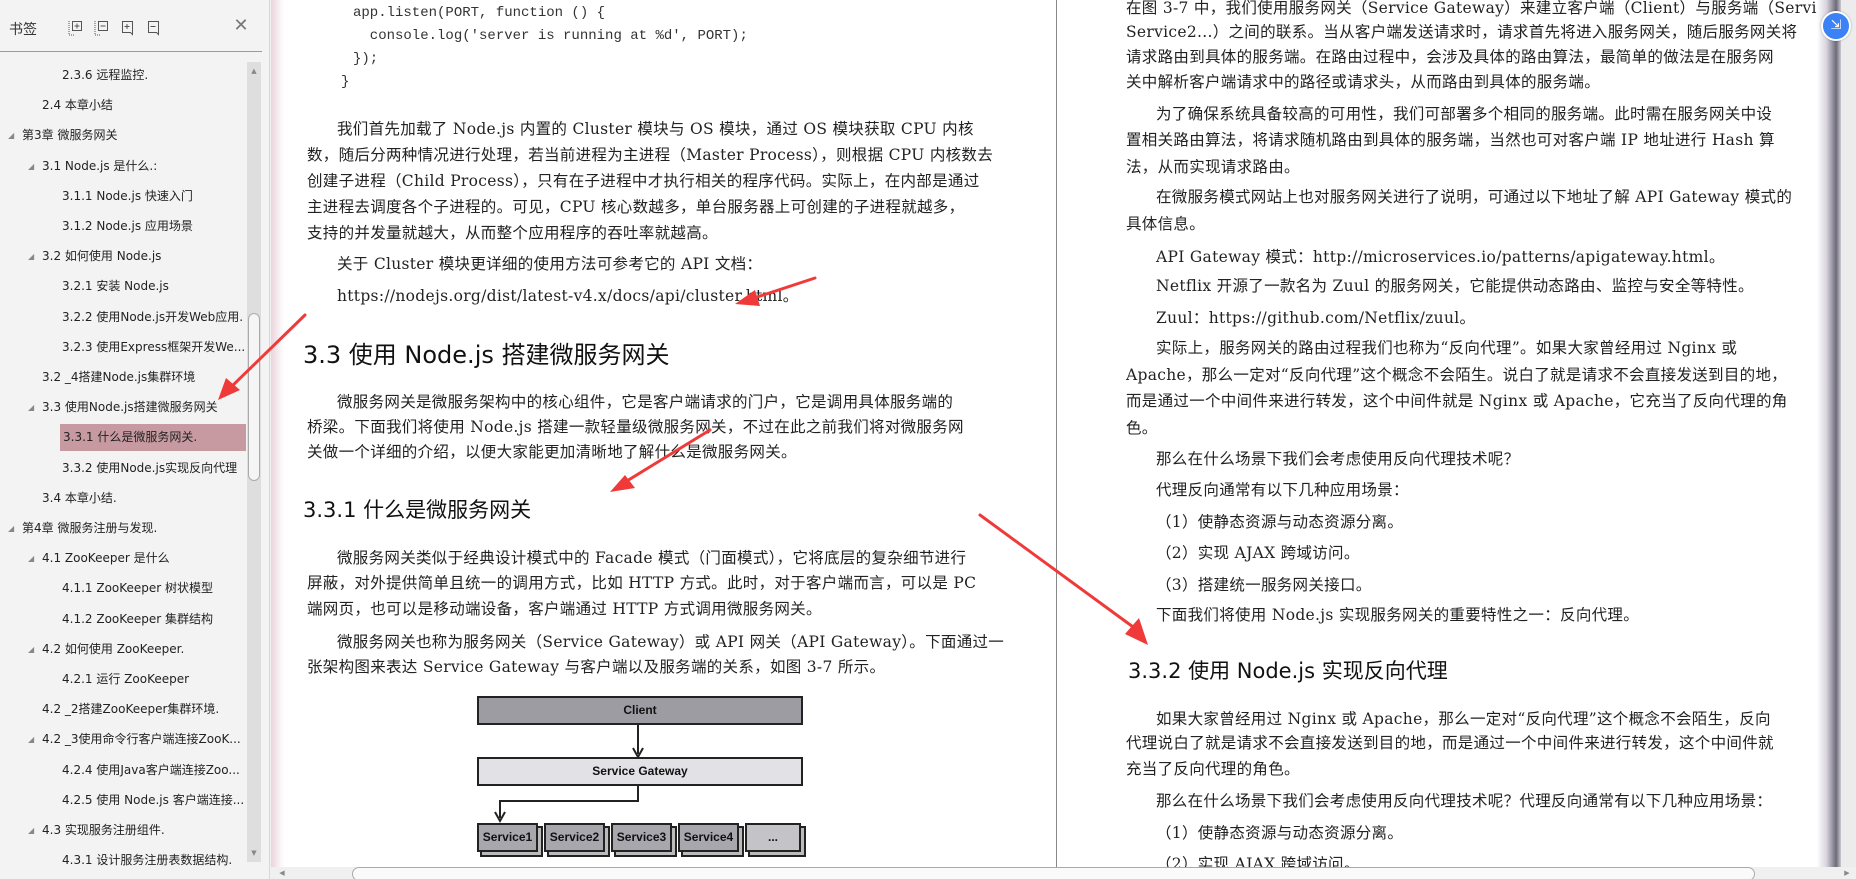 The height and width of the screenshot is (879, 1856). What do you see at coordinates (130, 437) in the screenshot?
I see `bookmark-label: 3.3.1 什么是微服务网关.` at bounding box center [130, 437].